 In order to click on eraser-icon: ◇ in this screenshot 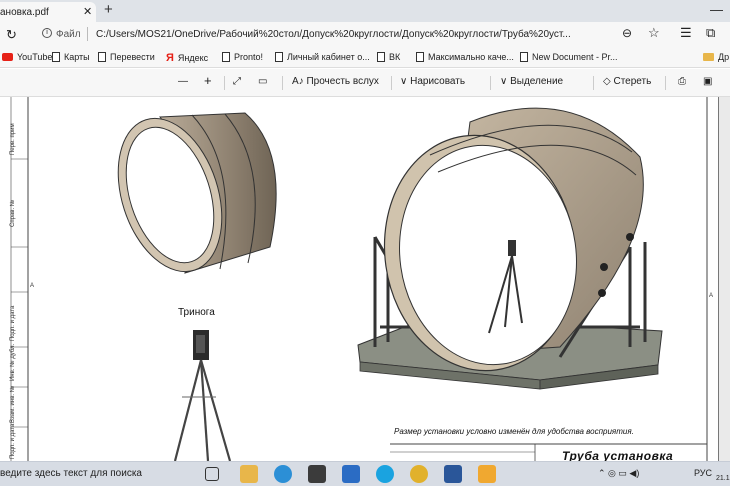, I will do `click(608, 81)`.